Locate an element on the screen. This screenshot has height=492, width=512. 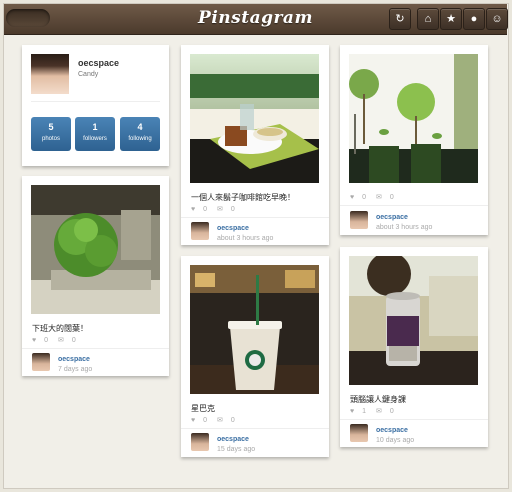
post-time: 7 days ago is located at coordinates (75, 369).